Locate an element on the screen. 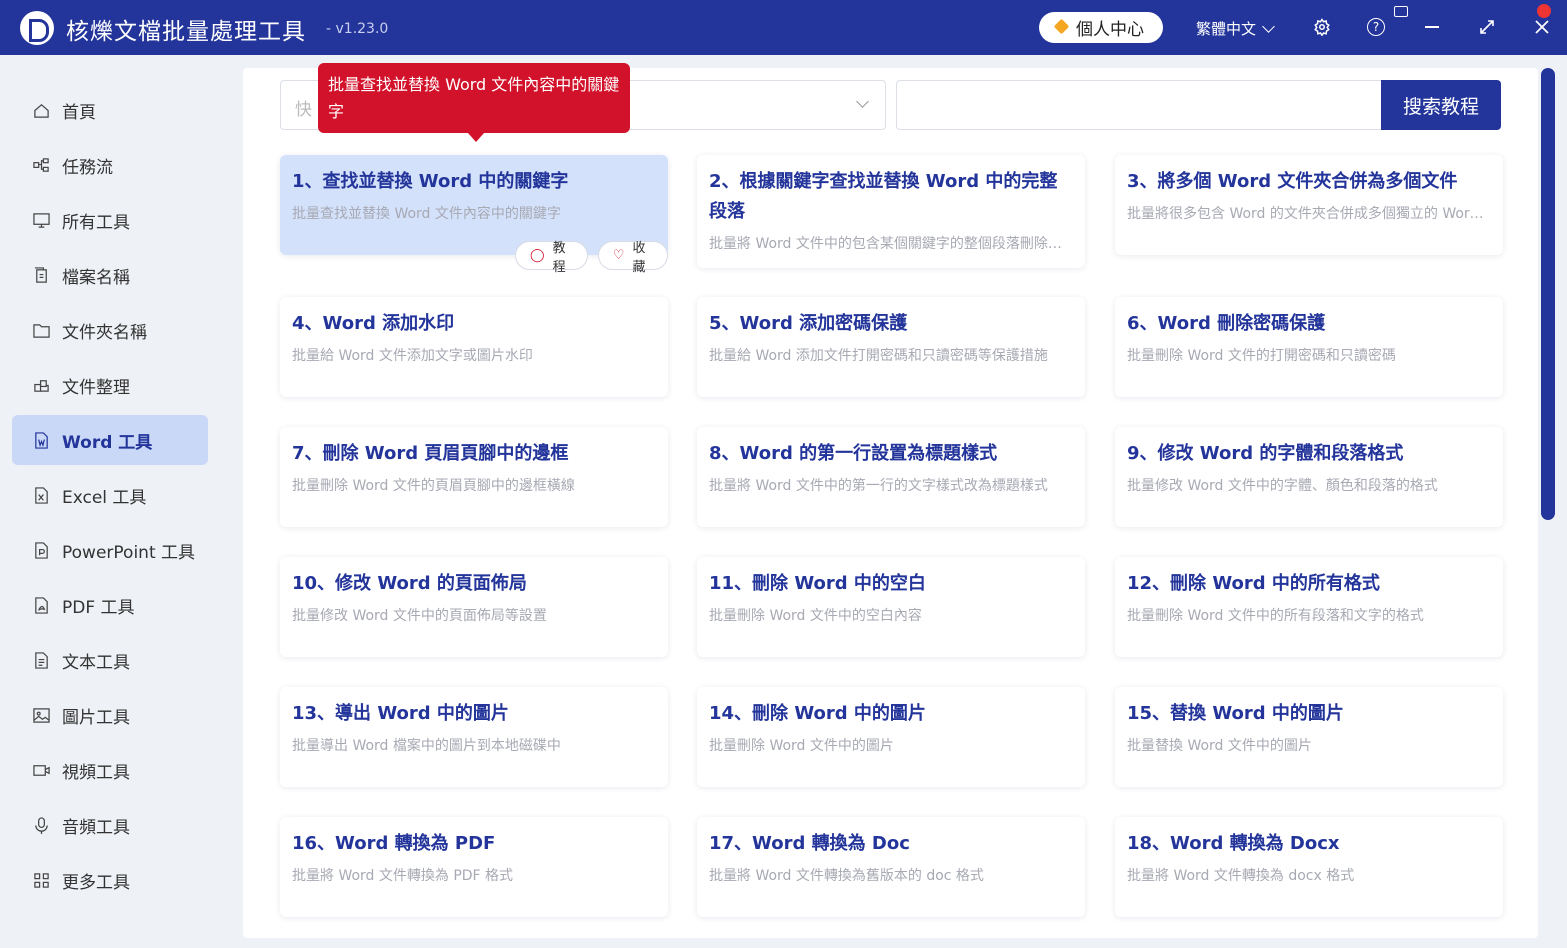 This screenshot has height=948, width=1567. sidebar-item-15: 更多工具 is located at coordinates (110, 880).